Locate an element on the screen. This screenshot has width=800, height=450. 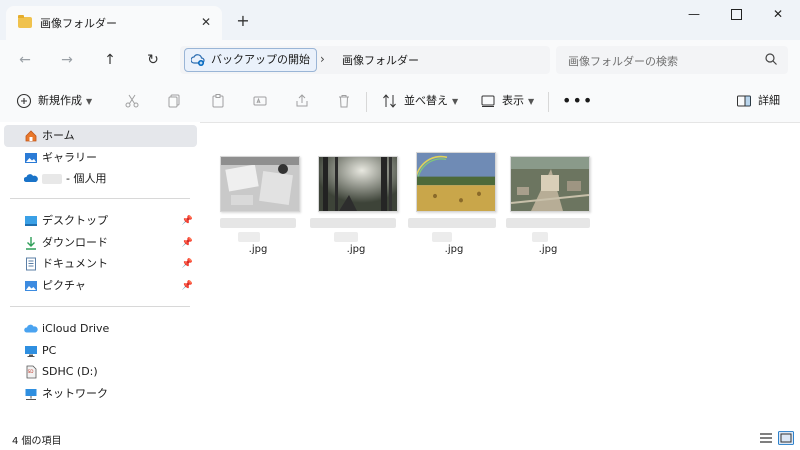
documents-icon is located at coordinates (31, 264).